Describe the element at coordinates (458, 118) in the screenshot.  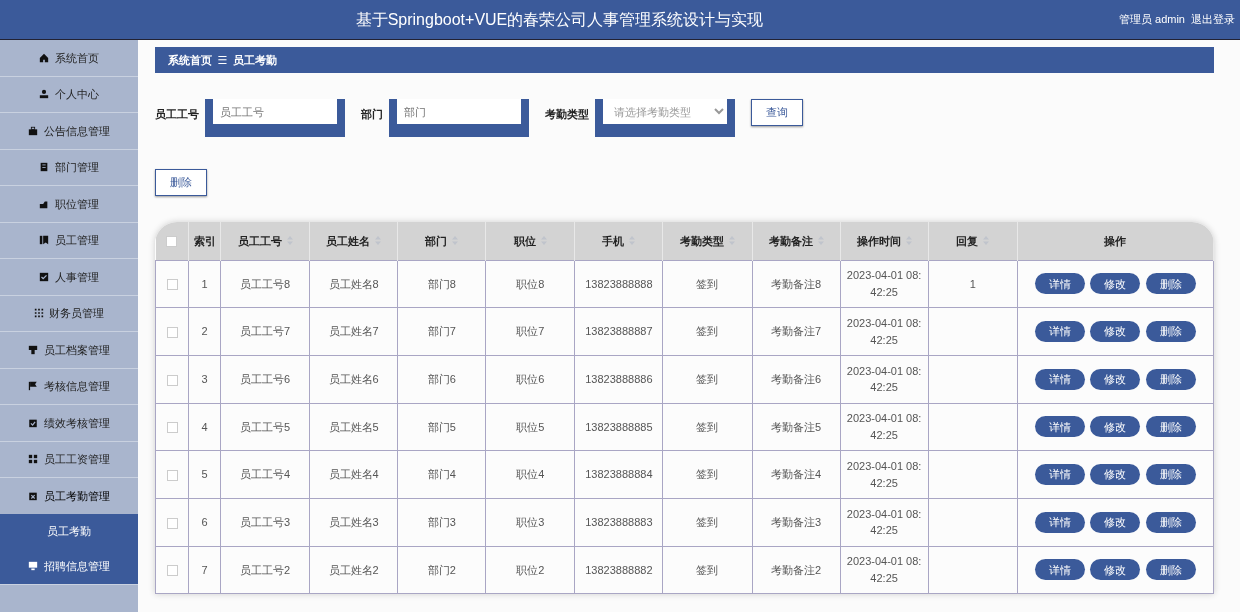
I see `search-field: 部门` at that location.